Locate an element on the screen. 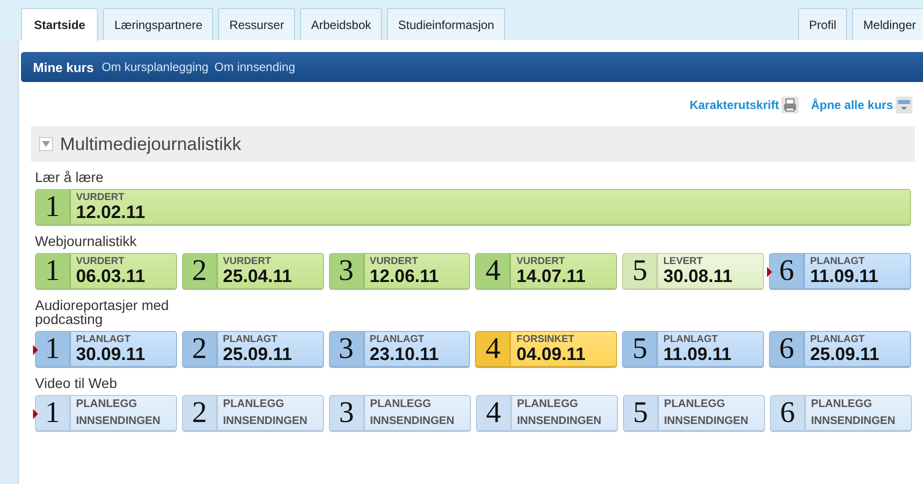  nav-tab: Startside is located at coordinates (59, 24).